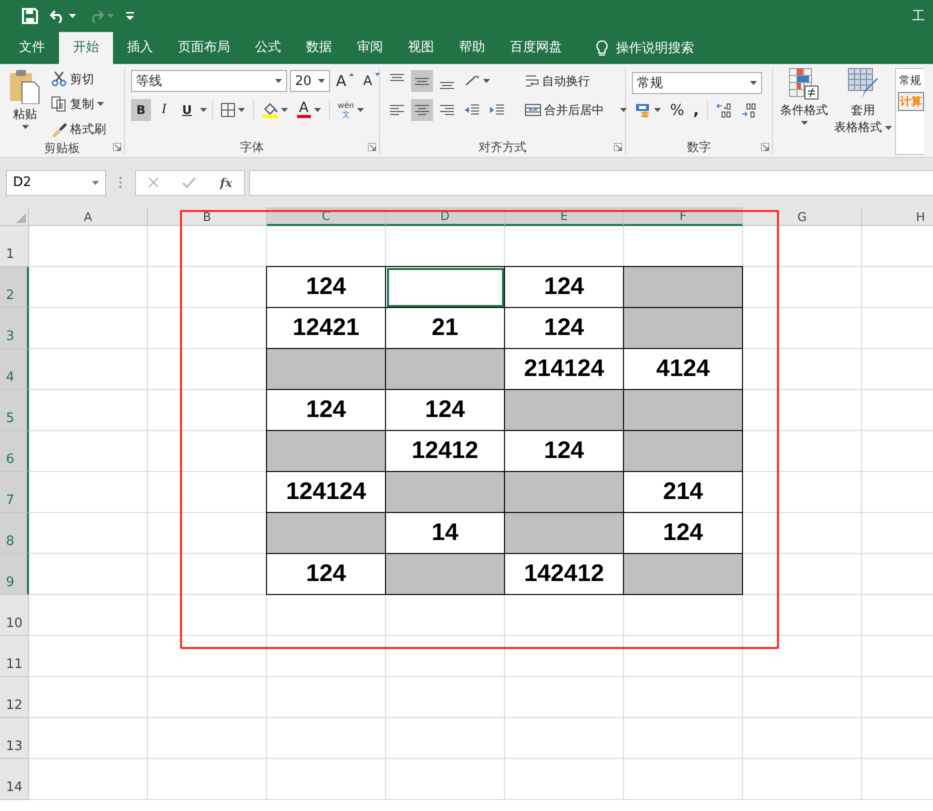 This screenshot has height=811, width=933. Describe the element at coordinates (309, 110) in the screenshot. I see `font-color-button: A` at that location.